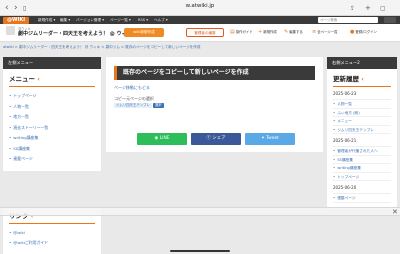 The width and height of the screenshot is (400, 254). I want to click on left-sidebar-header: 左側メニュー, so click(52, 63).